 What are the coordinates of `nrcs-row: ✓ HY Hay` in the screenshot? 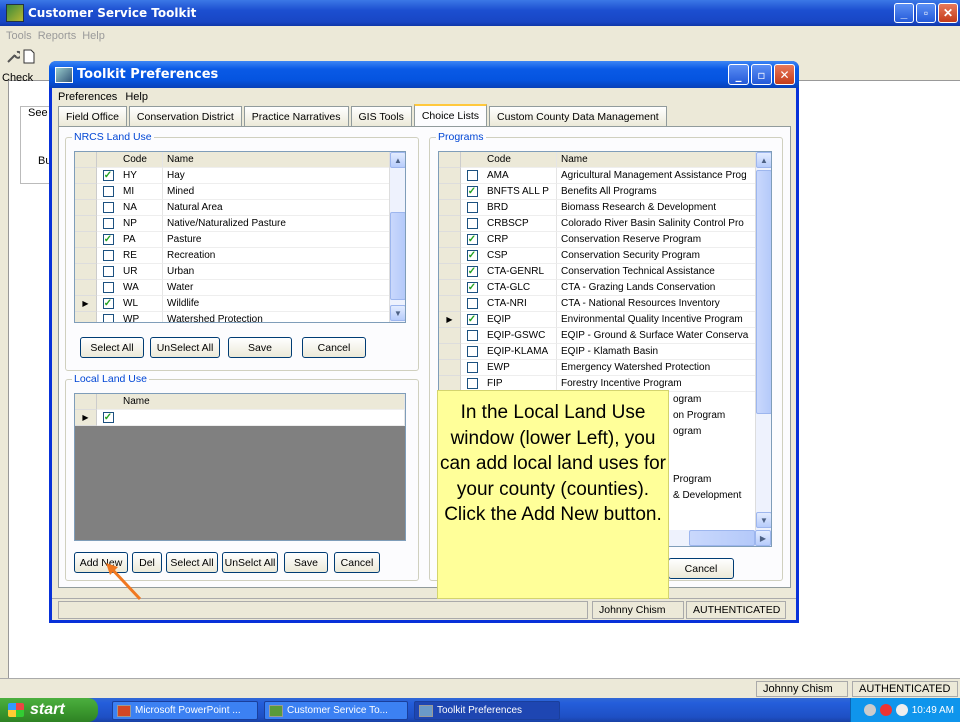 It's located at (233, 176).